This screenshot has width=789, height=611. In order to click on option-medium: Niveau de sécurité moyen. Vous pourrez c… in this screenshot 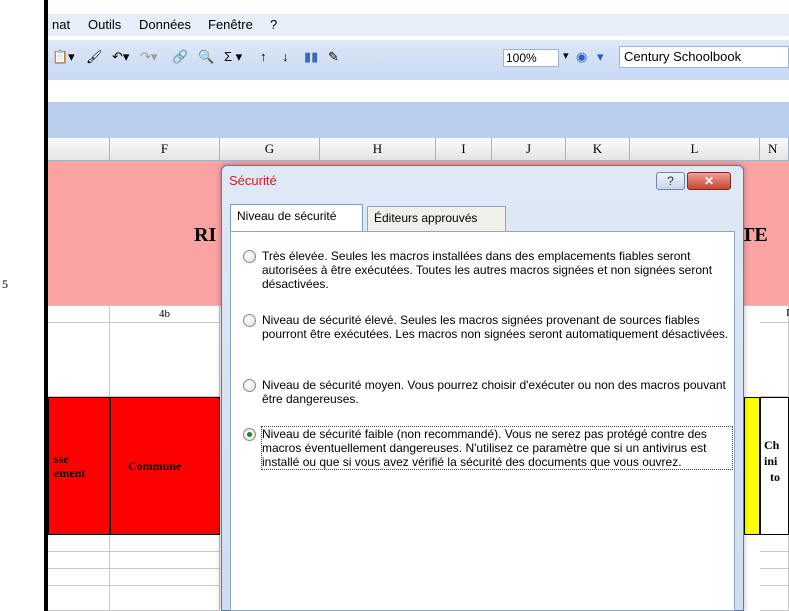, I will do `click(488, 394)`.